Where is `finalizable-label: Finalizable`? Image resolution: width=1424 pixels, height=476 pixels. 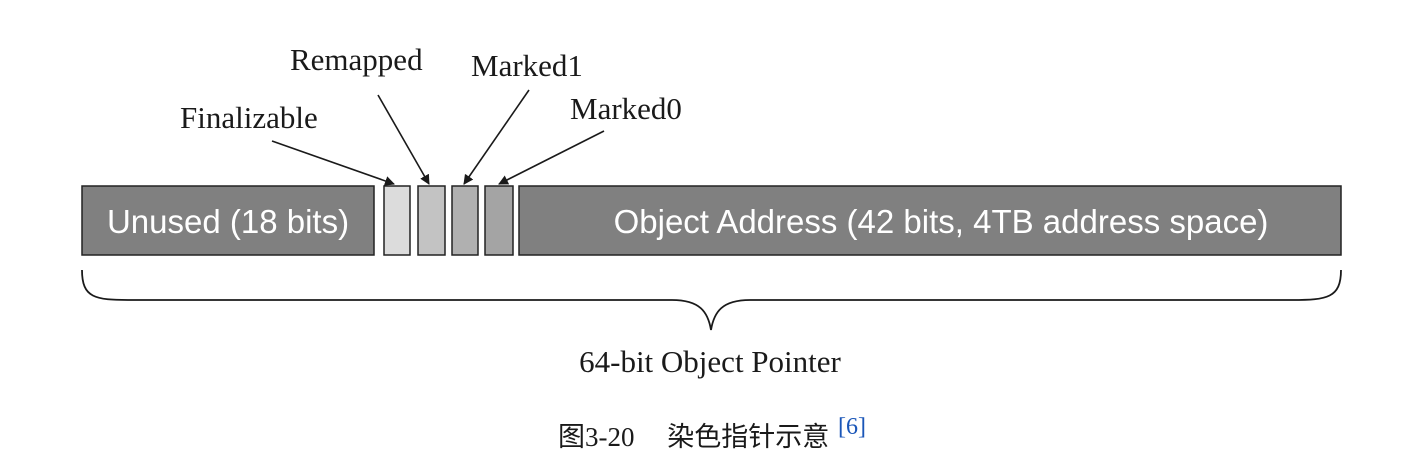 finalizable-label: Finalizable is located at coordinates (249, 117).